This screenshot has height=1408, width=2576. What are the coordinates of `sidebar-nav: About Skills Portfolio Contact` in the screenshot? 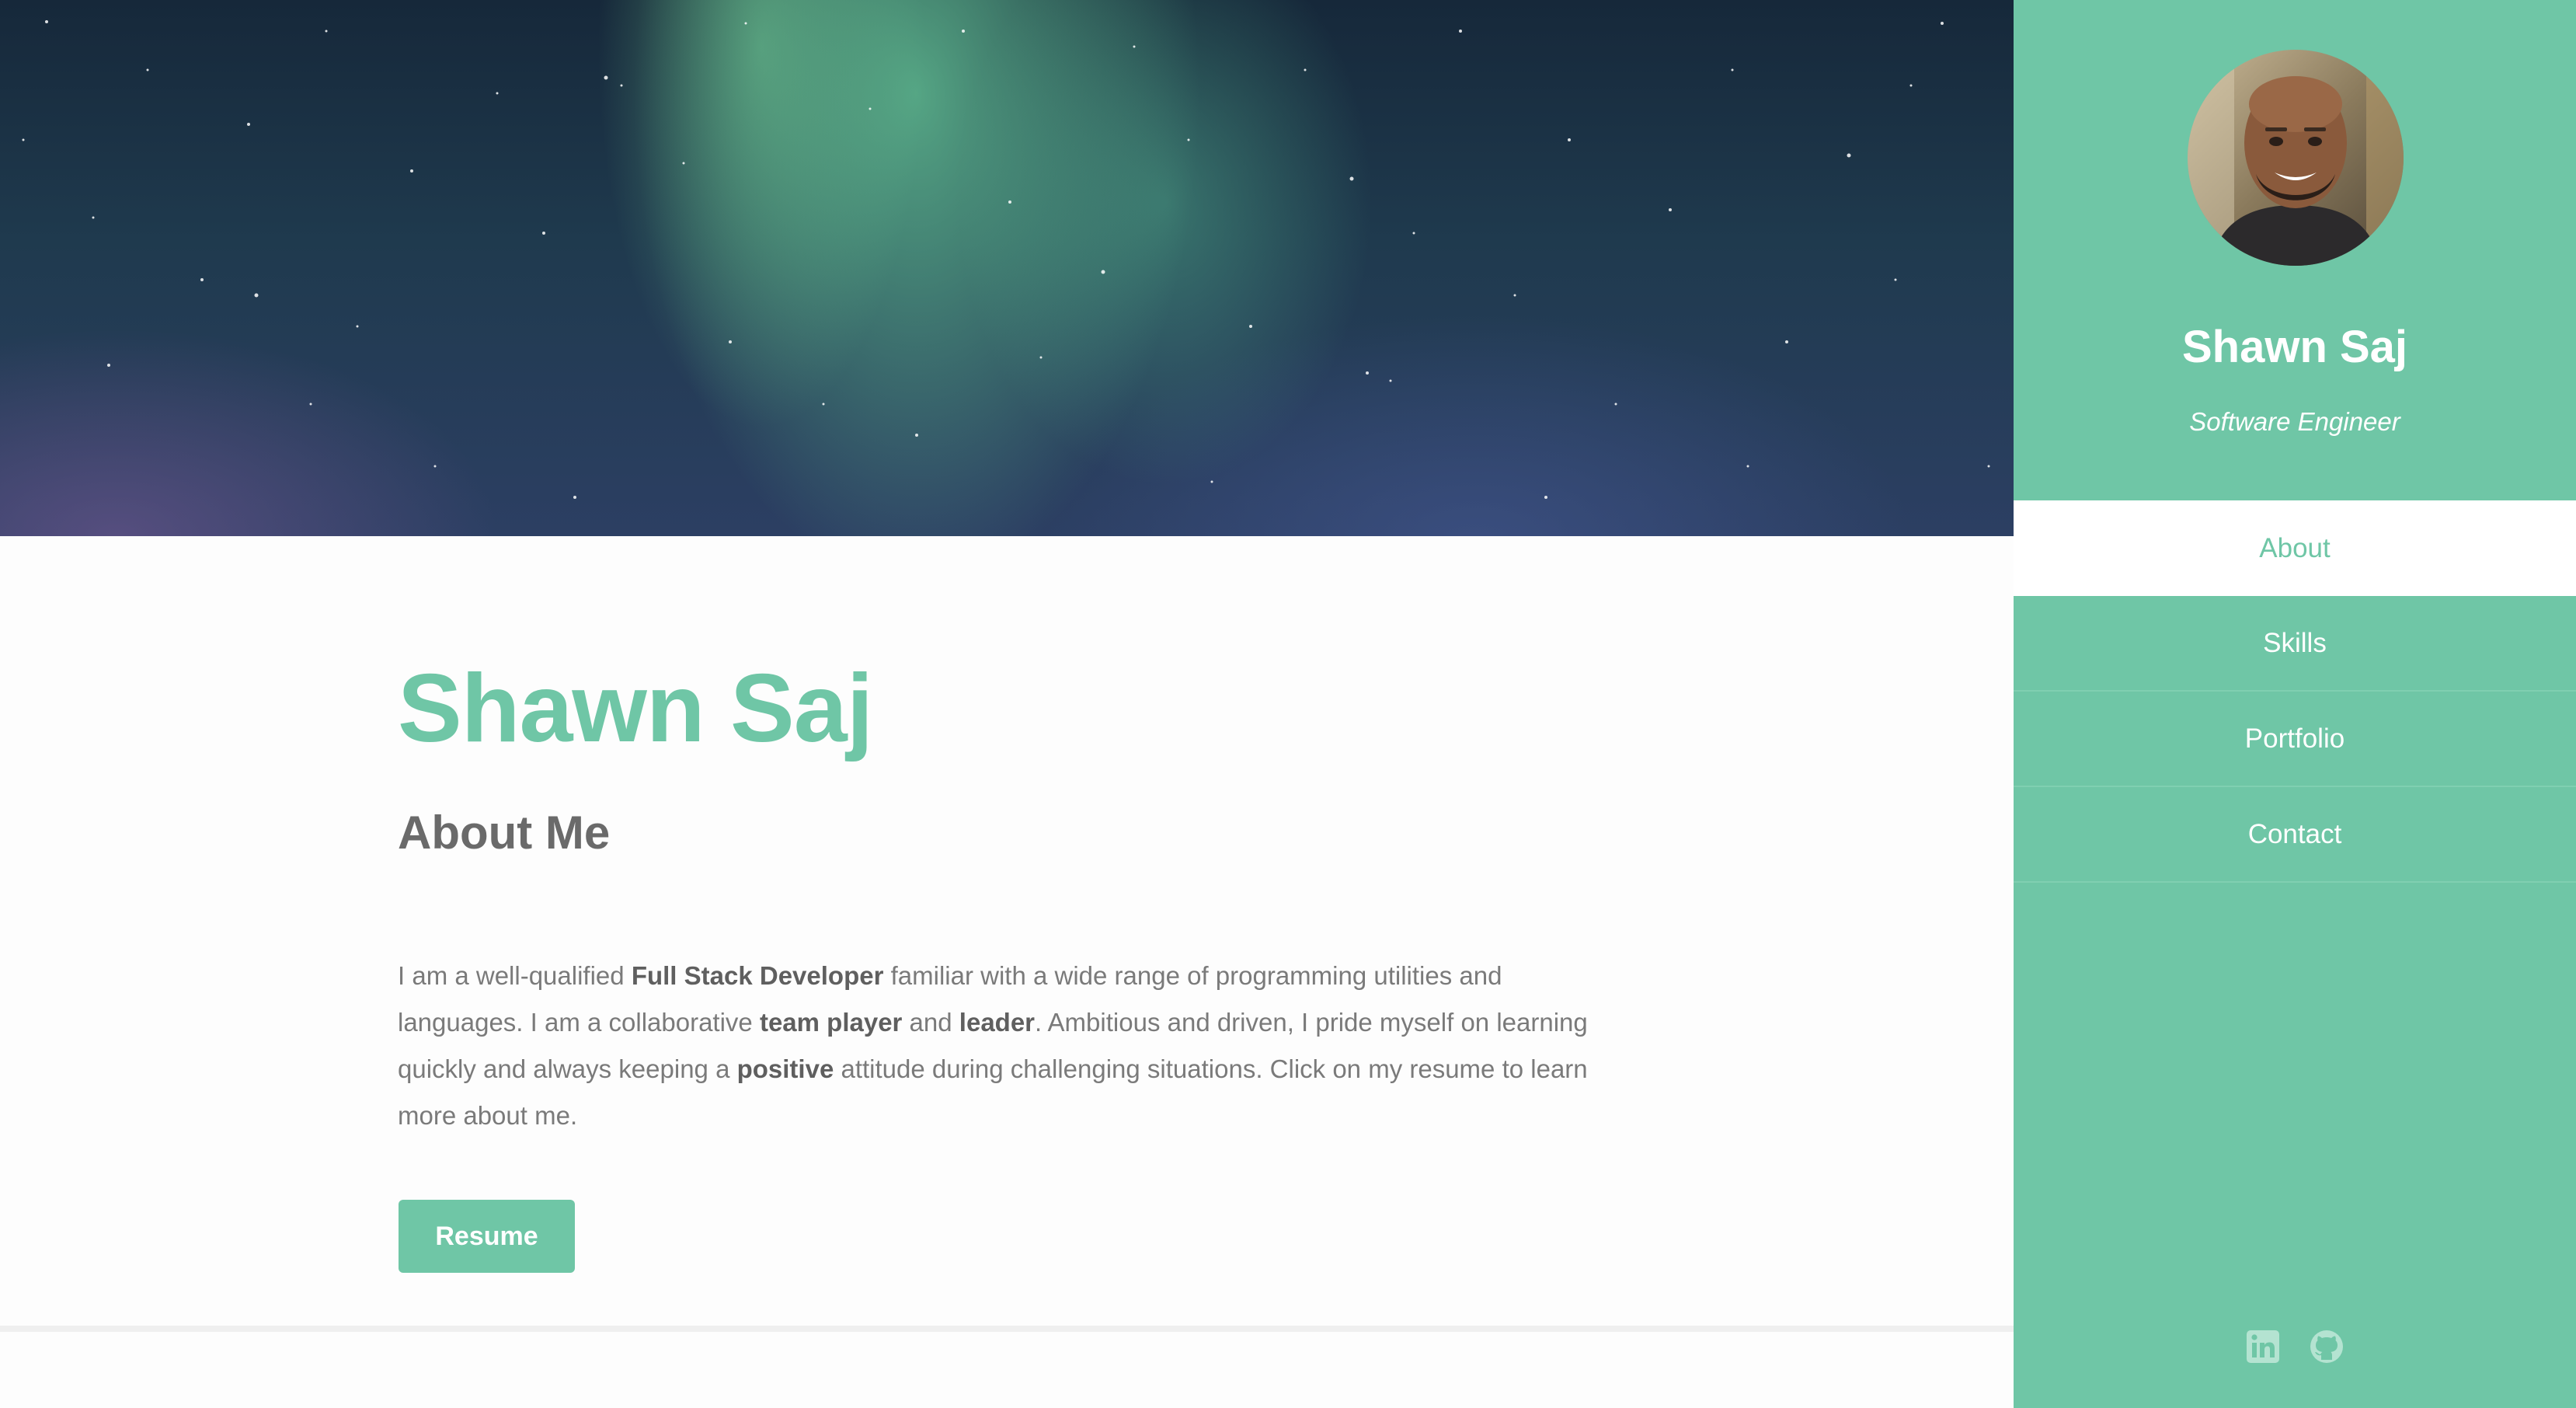 It's located at (2295, 691).